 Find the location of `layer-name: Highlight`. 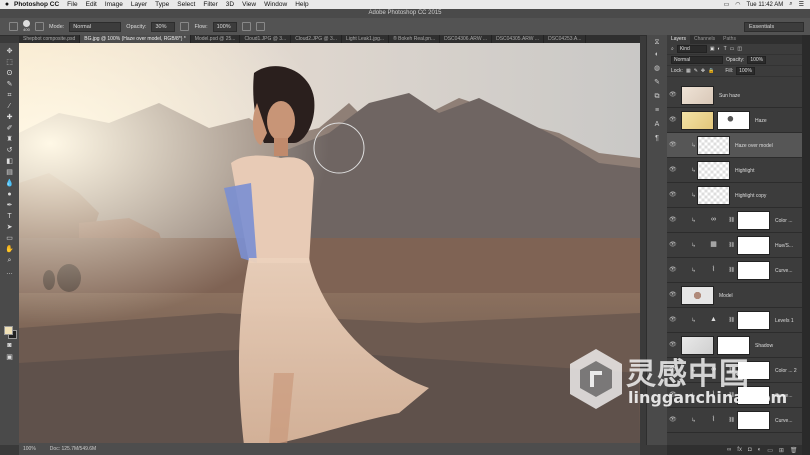

layer-name: Highlight is located at coordinates (744, 171).